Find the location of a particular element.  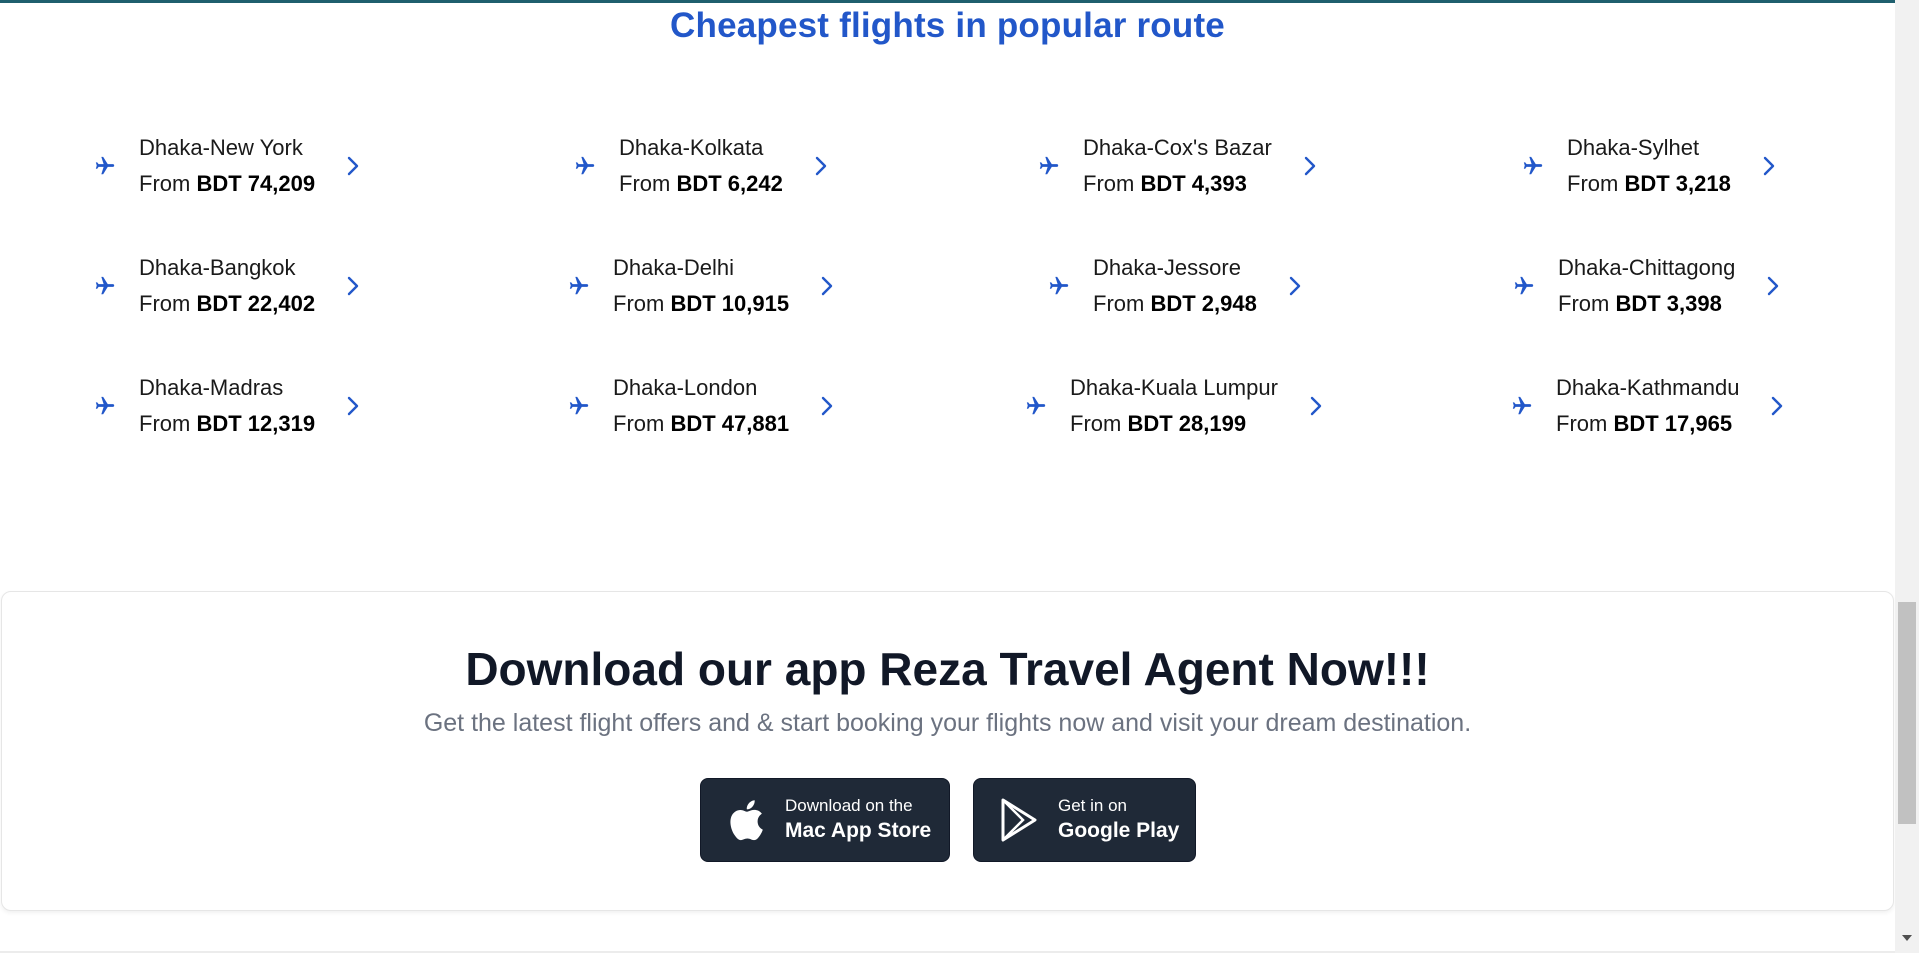

google-play-button: Get in on Google Play is located at coordinates (1084, 820).